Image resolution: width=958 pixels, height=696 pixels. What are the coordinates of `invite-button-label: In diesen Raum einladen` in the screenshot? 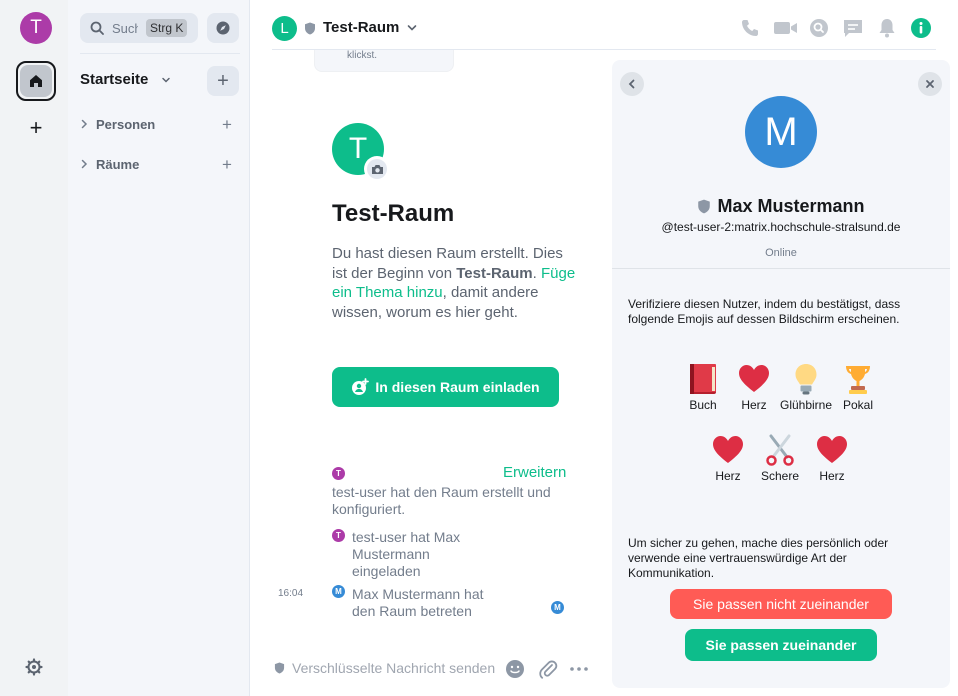 It's located at (457, 387).